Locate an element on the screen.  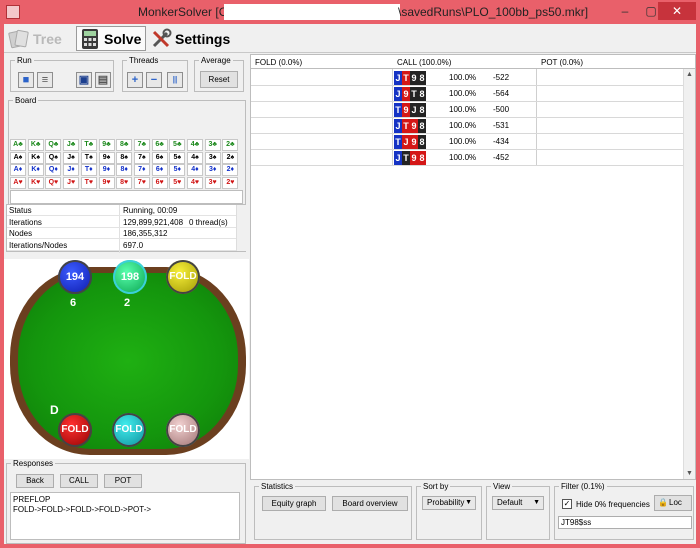
board-card: K♠ is located at coordinates (35, 157).